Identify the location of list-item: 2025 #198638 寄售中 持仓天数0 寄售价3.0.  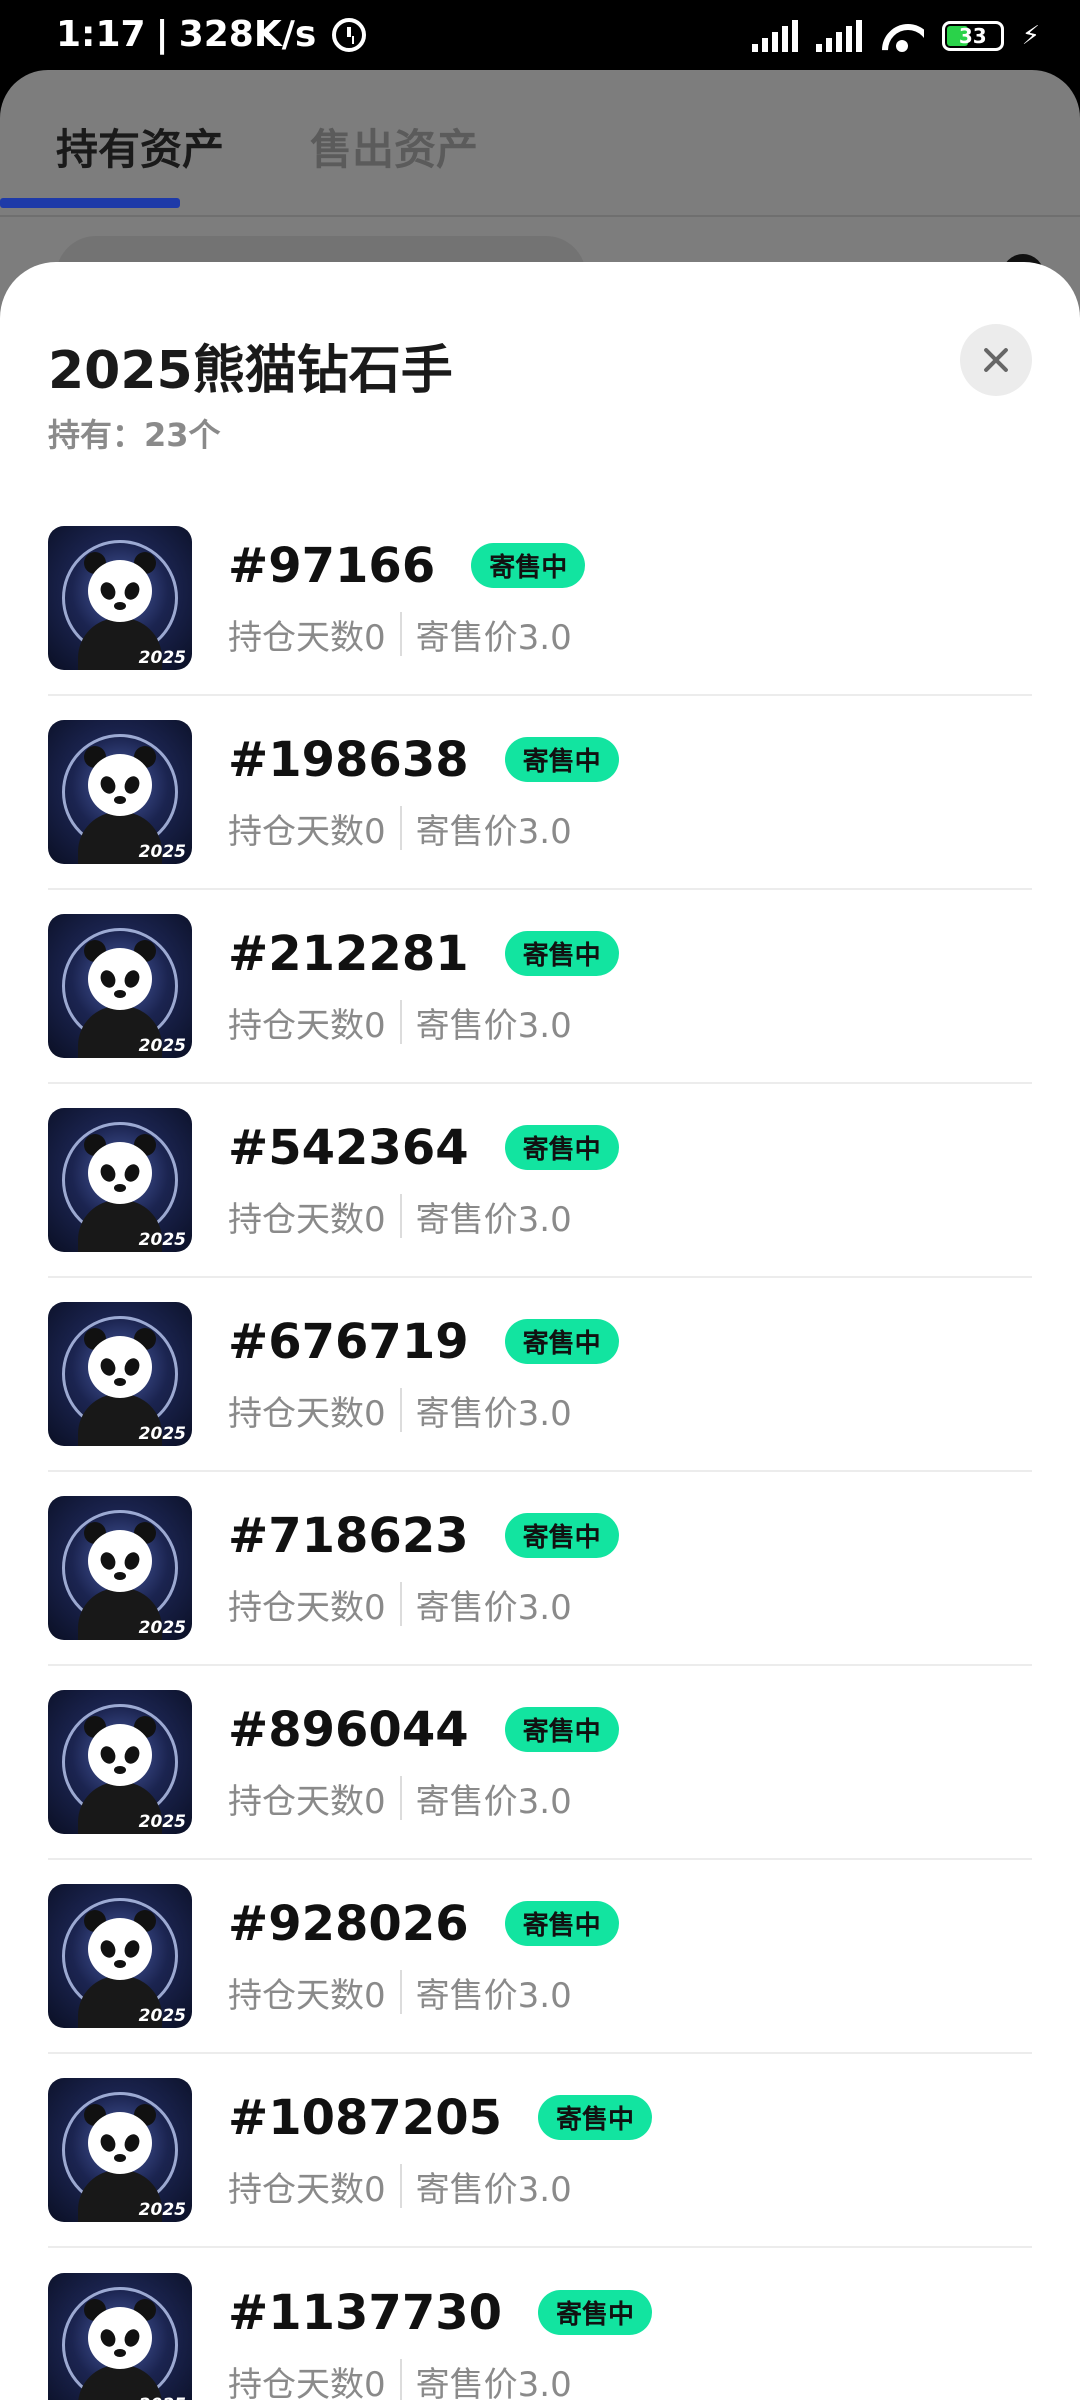
(540, 793).